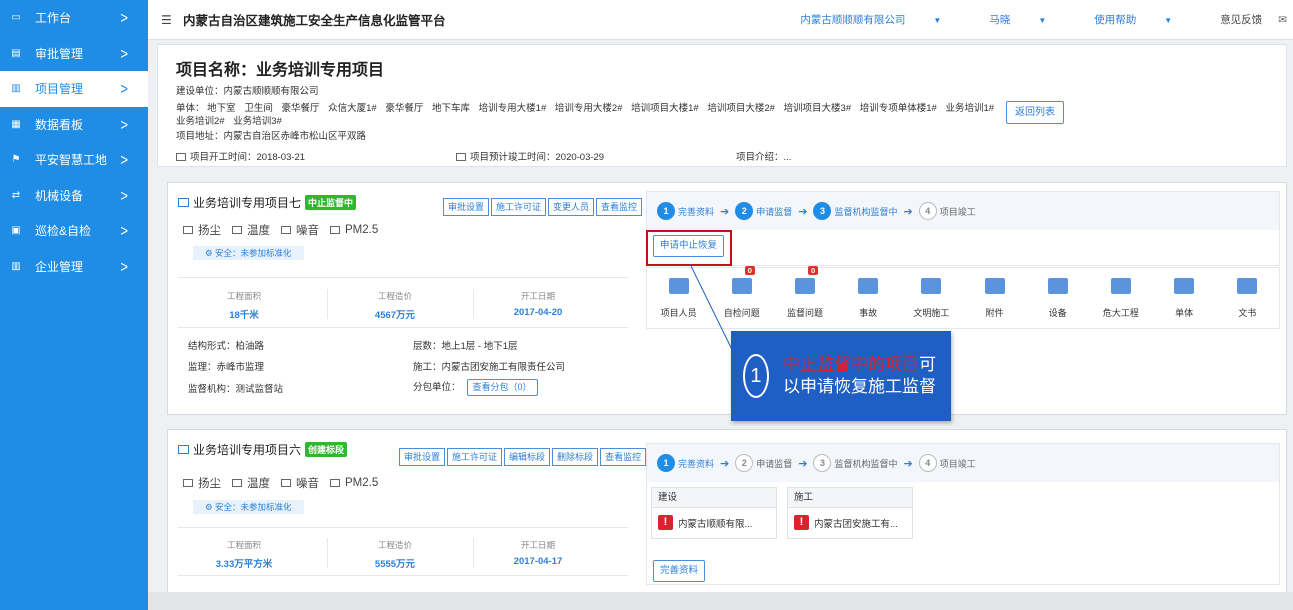 The height and width of the screenshot is (610, 1293). What do you see at coordinates (756, 376) in the screenshot?
I see `callout-number: 1` at bounding box center [756, 376].